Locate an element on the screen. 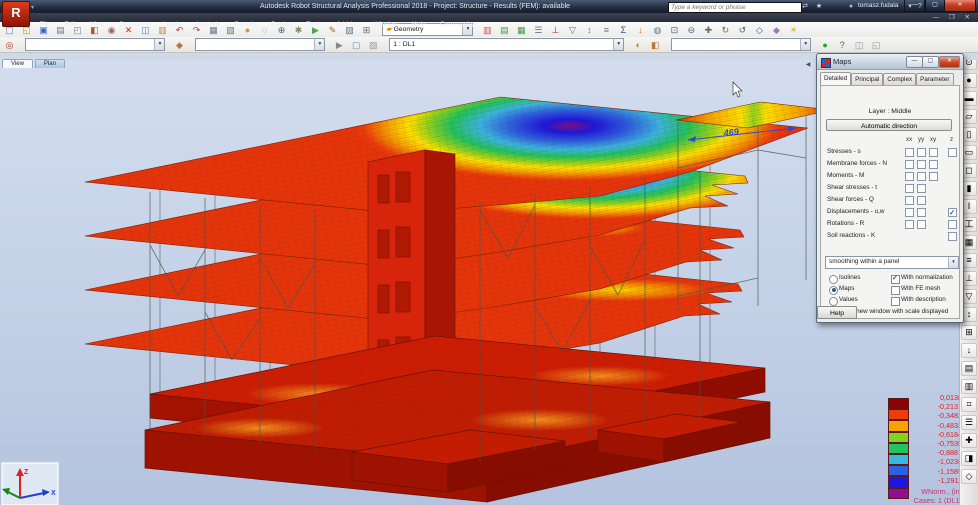 Image resolution: width=978 pixels, height=505 pixels. minimize-button: — is located at coordinates (915, 6).